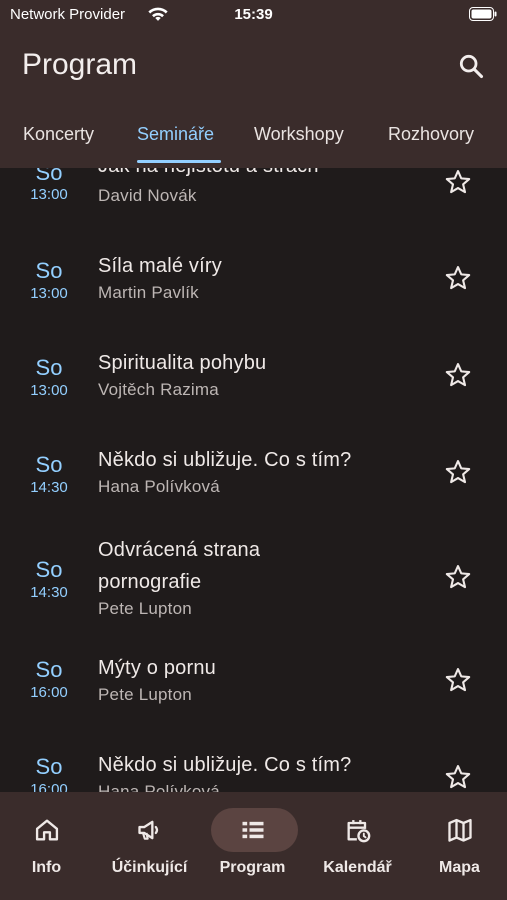  I want to click on clock: 15:39, so click(253, 14).